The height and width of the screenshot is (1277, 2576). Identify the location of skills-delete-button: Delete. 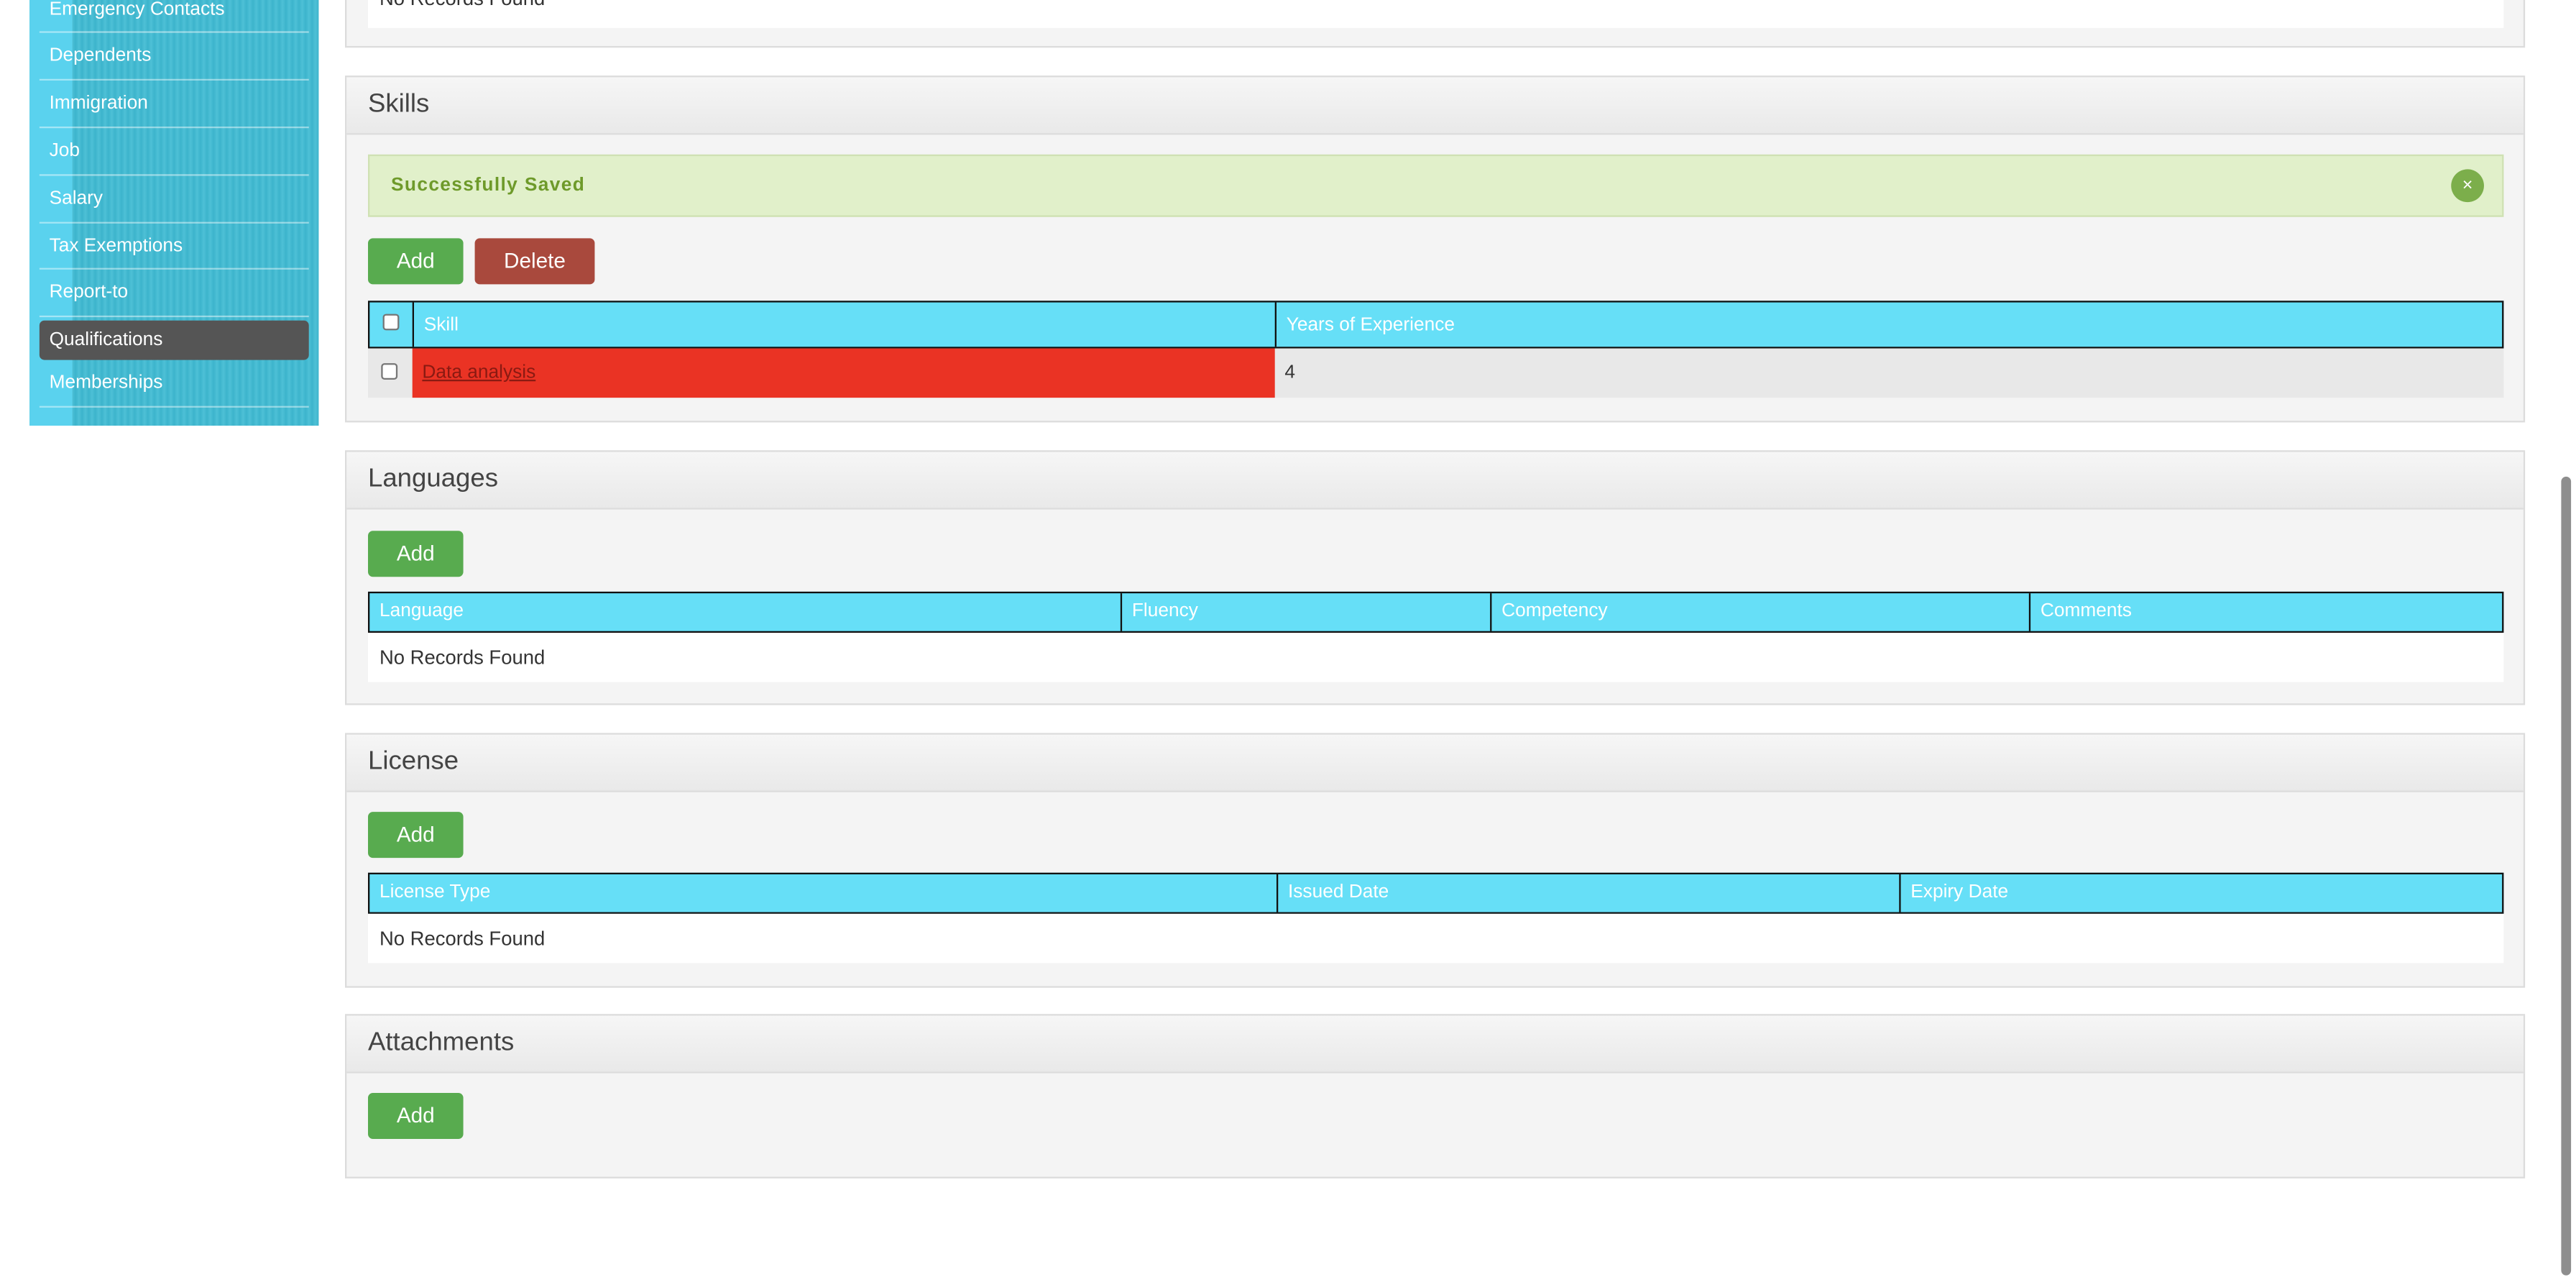
(534, 261).